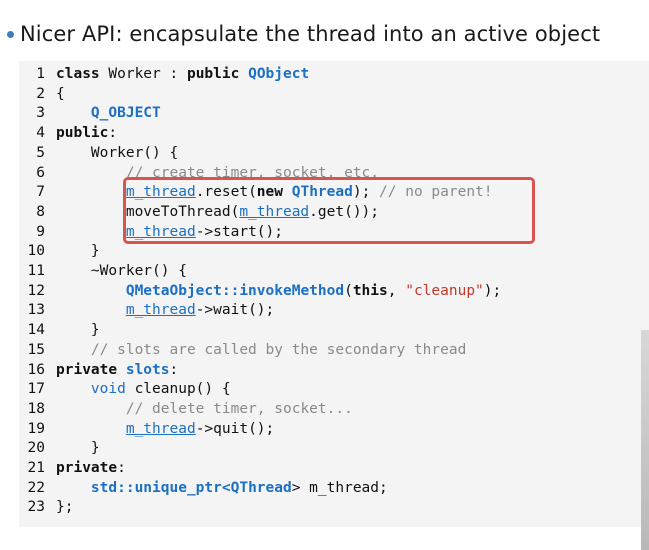 This screenshot has width=649, height=550. I want to click on code-token: cleanup() {, so click(178, 389).